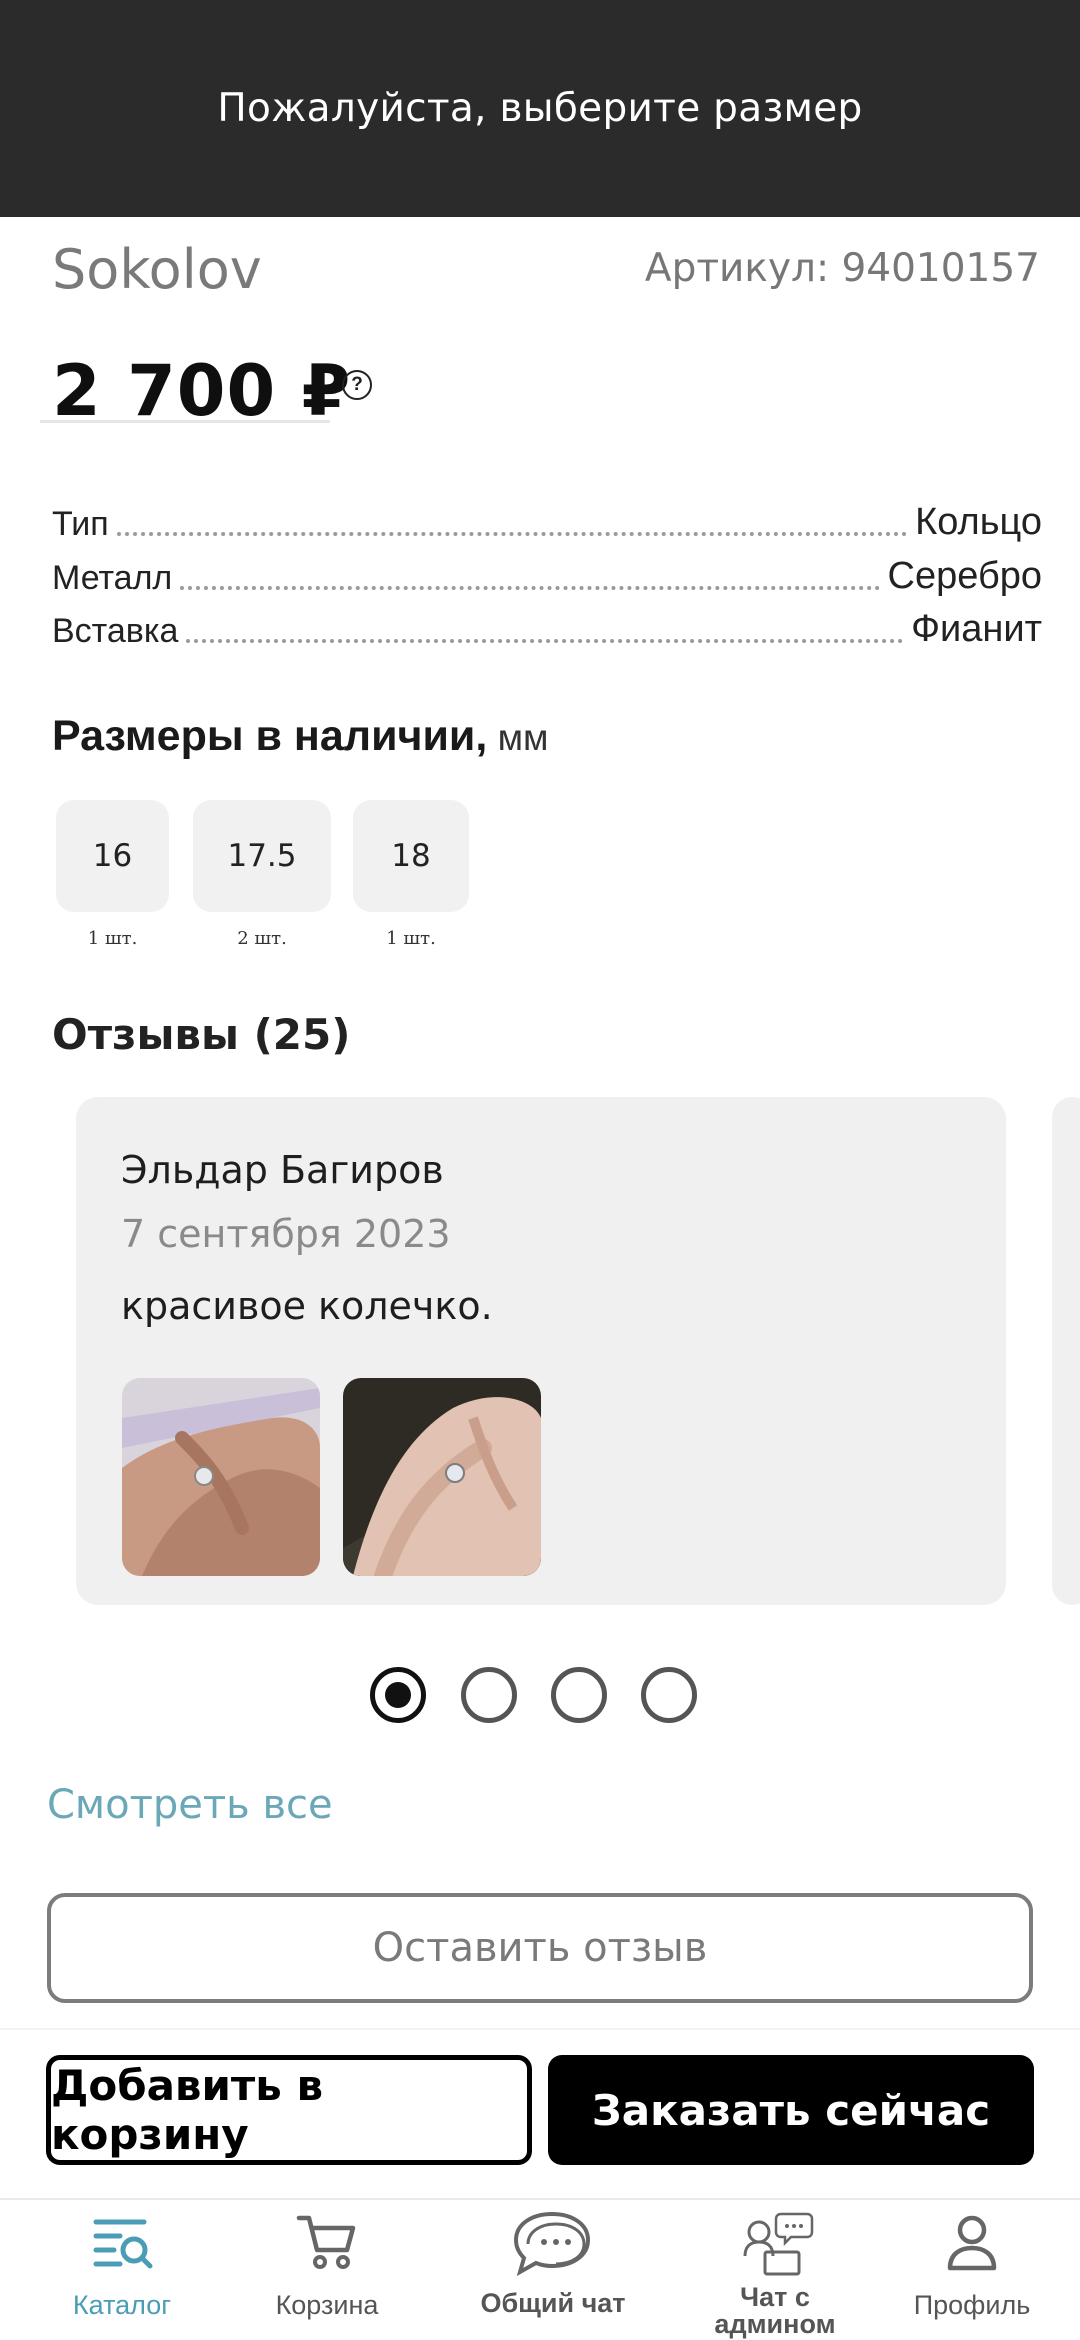  Describe the element at coordinates (112, 578) in the screenshot. I see `spec-key: Металл` at that location.